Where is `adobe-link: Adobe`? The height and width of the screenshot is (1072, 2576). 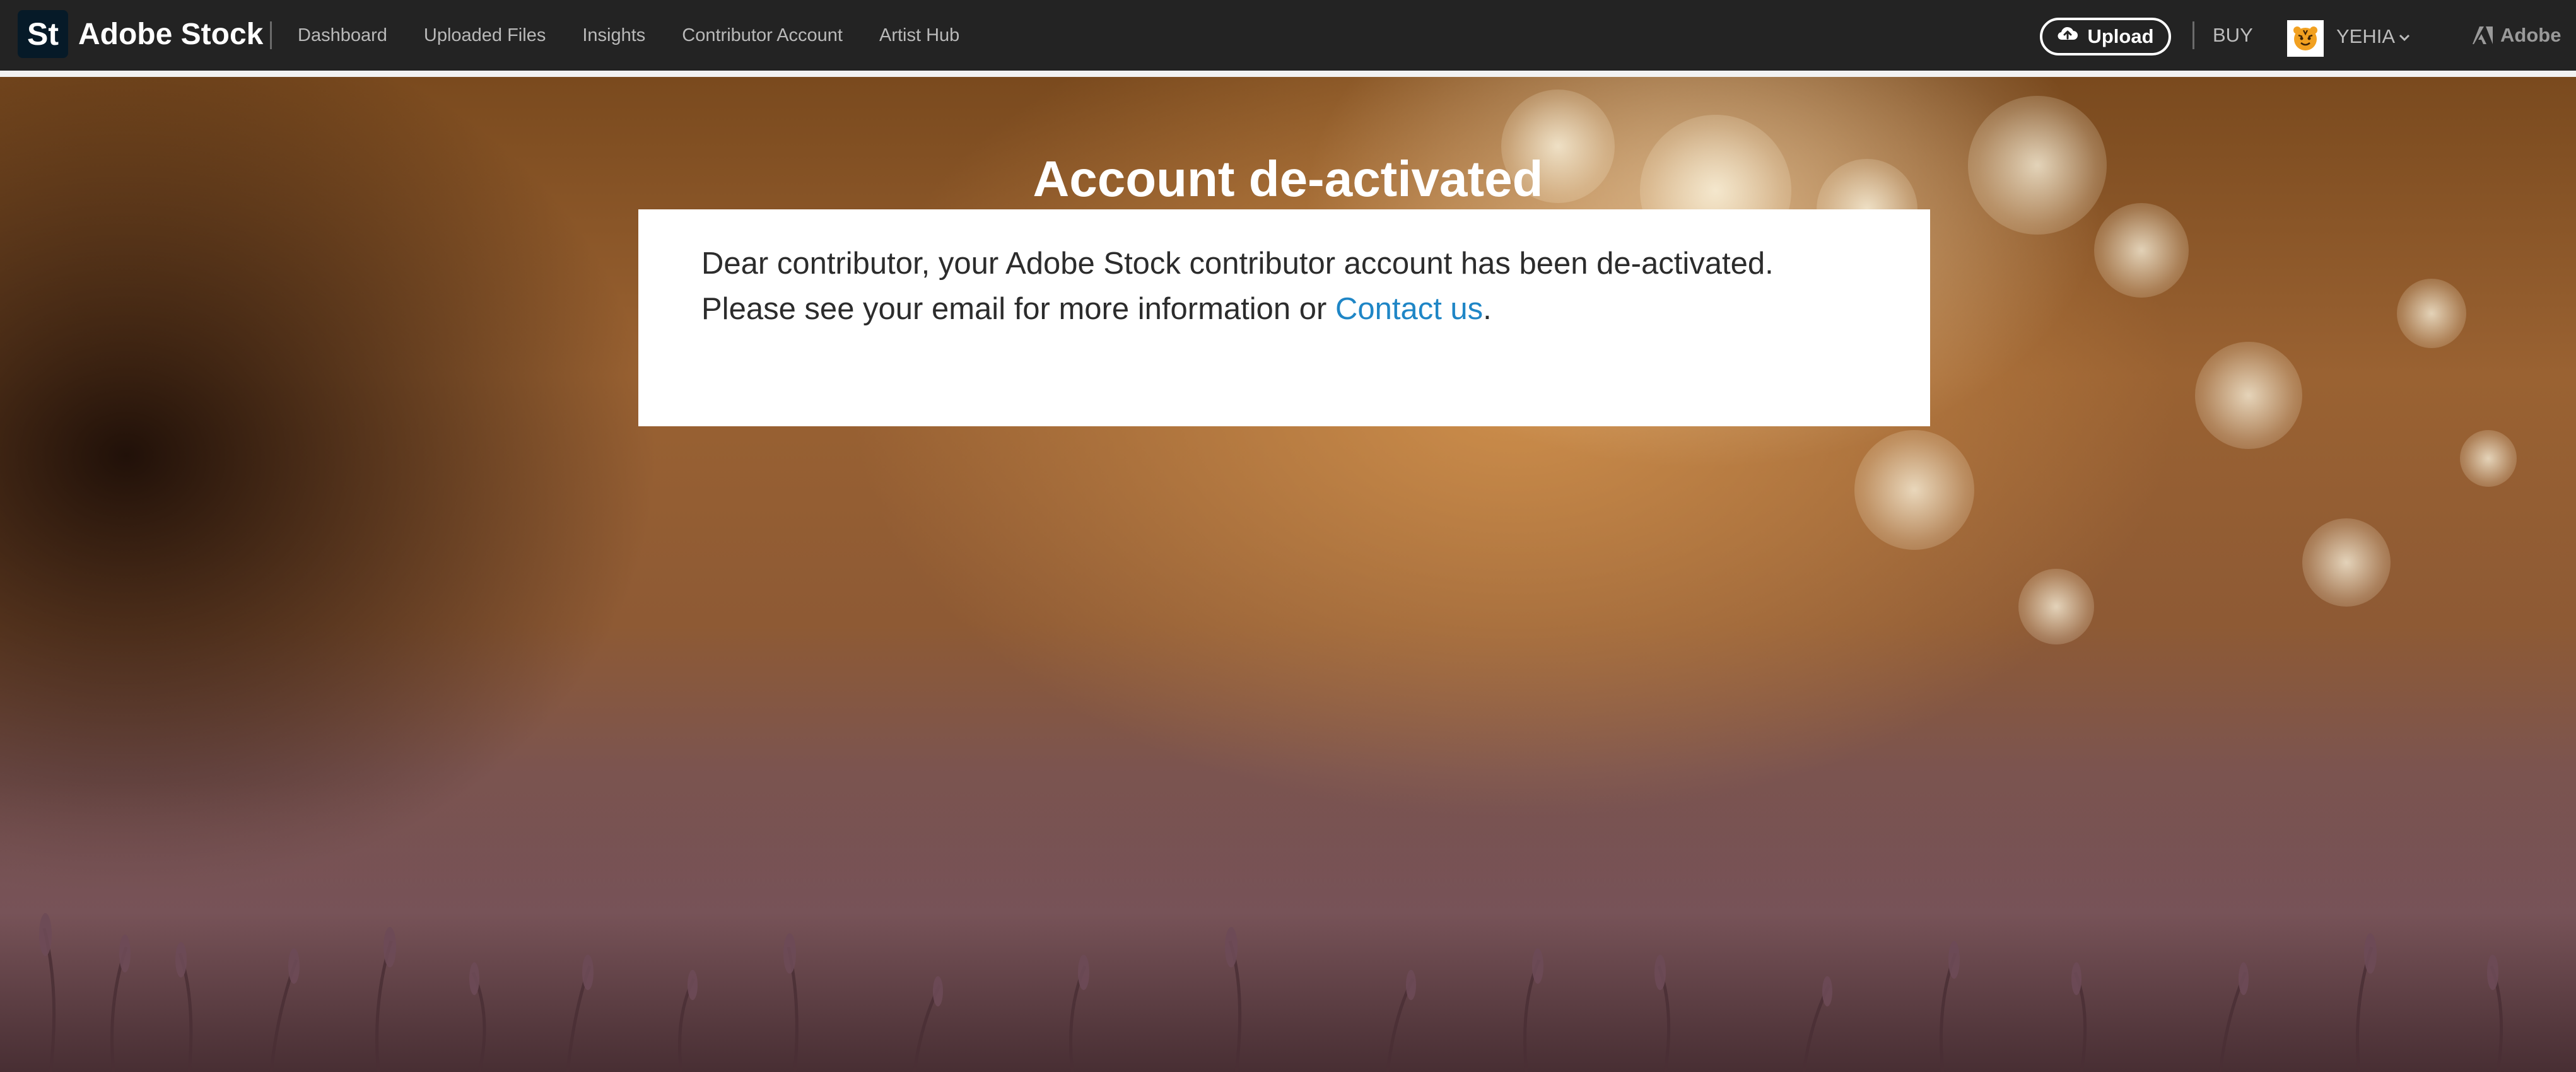 adobe-link: Adobe is located at coordinates (2516, 35).